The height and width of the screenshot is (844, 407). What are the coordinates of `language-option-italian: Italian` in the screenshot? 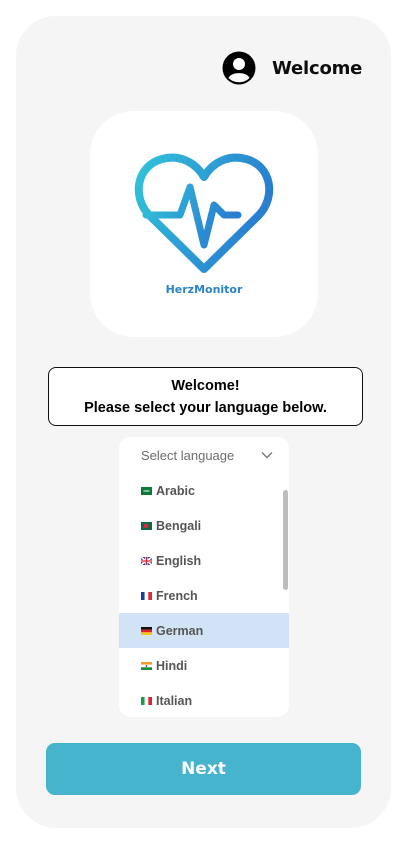 It's located at (204, 700).